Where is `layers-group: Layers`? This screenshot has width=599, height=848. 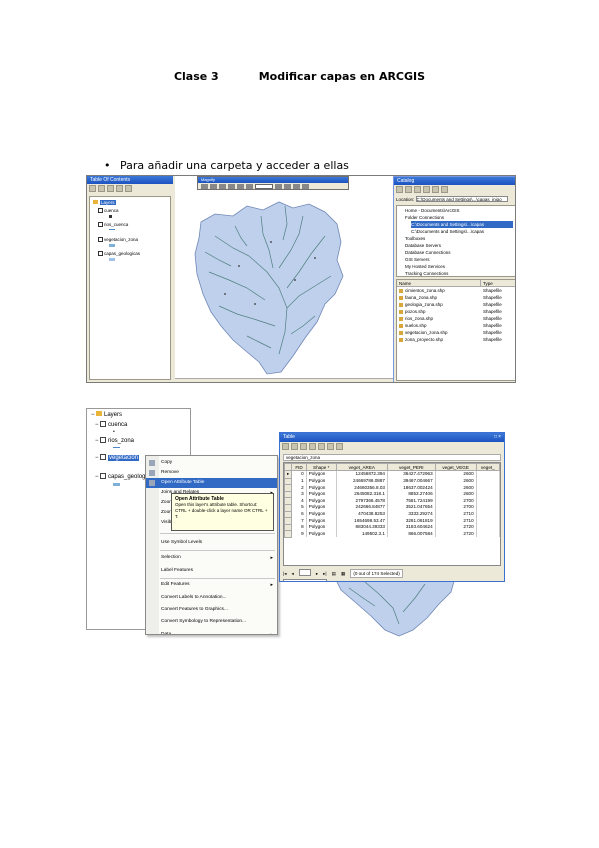 layers-group: Layers is located at coordinates (130, 203).